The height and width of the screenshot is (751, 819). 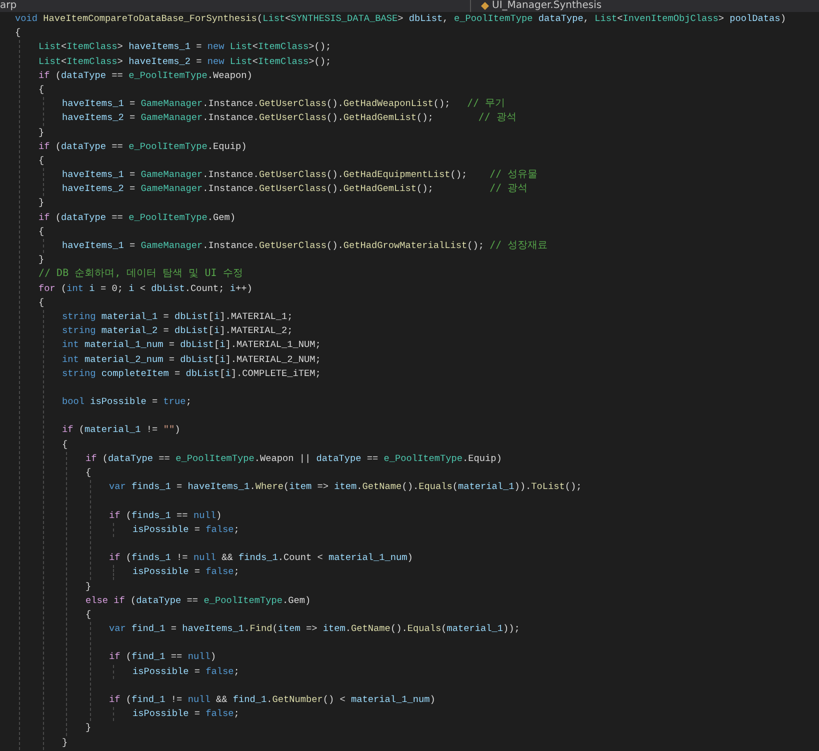 I want to click on code-line: List<ItemClass> haveItems_1 = new List<ItemClass>();, so click(x=185, y=47).